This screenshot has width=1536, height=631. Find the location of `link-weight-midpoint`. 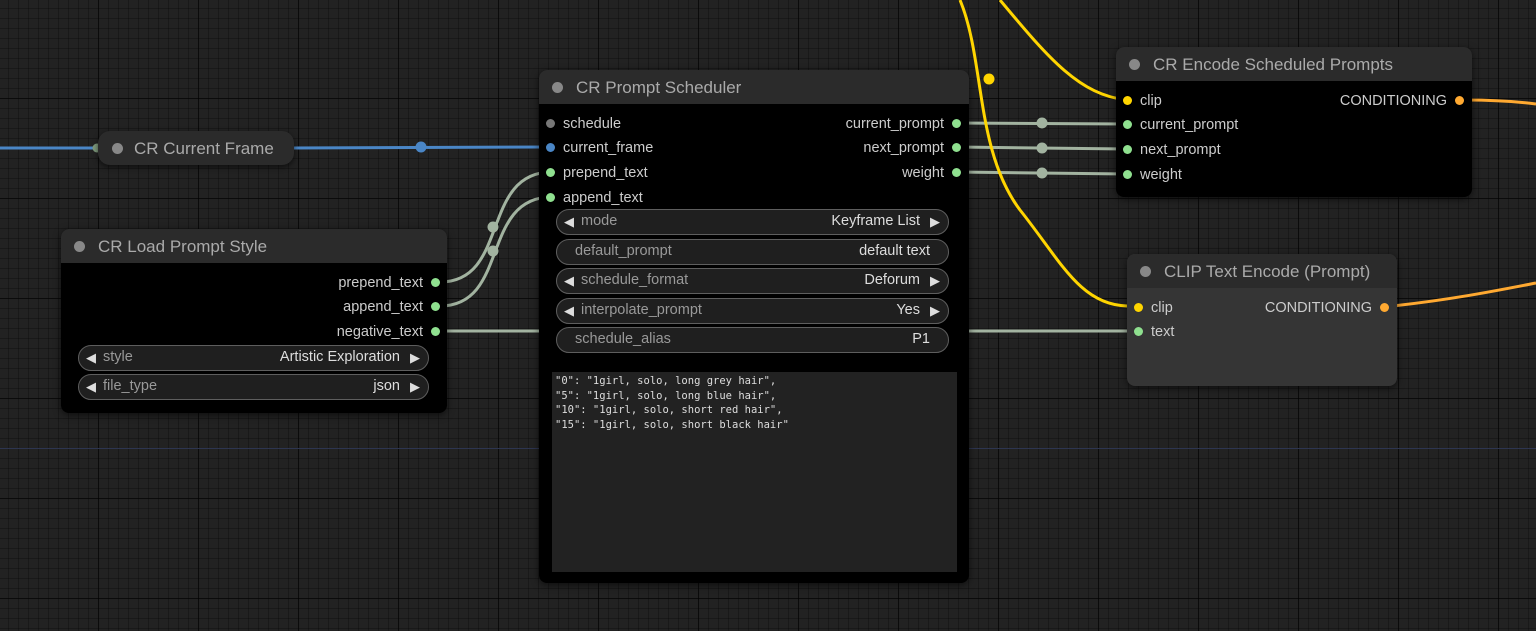

link-weight-midpoint is located at coordinates (1042, 173).